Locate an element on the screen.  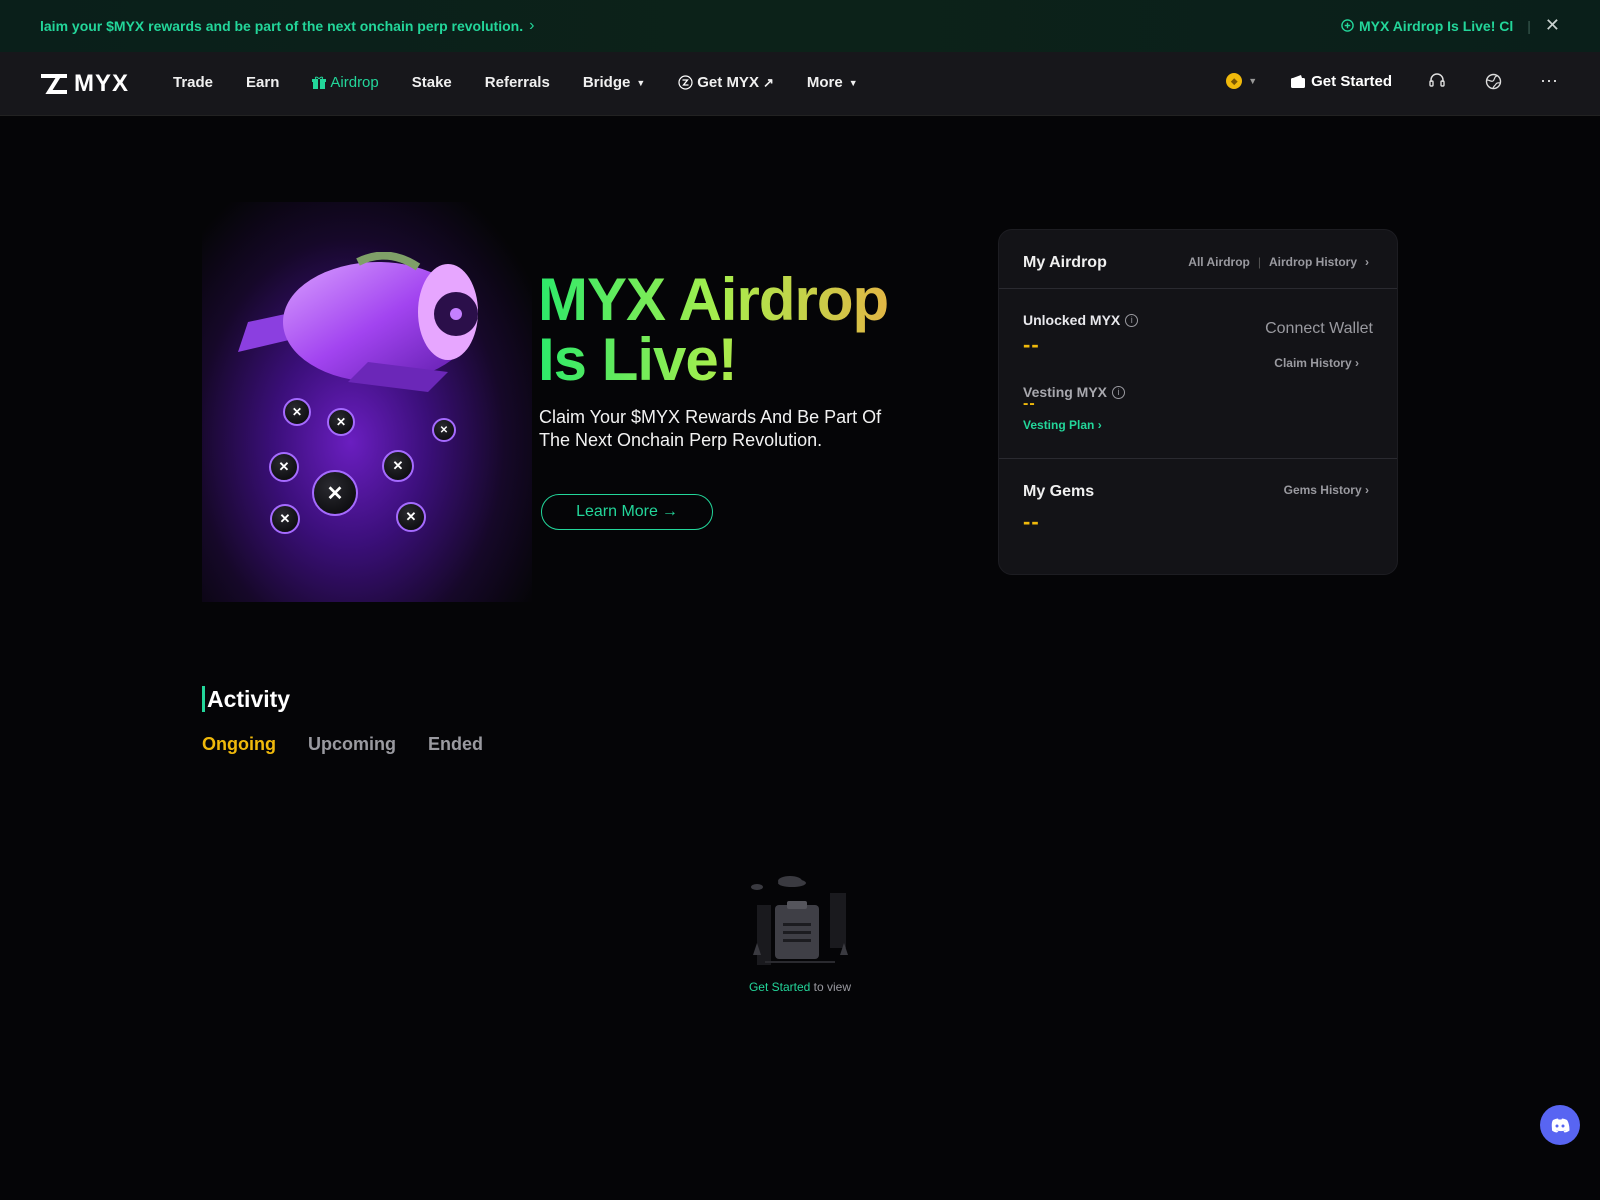
close-icon: ✕ is located at coordinates (1552, 25).